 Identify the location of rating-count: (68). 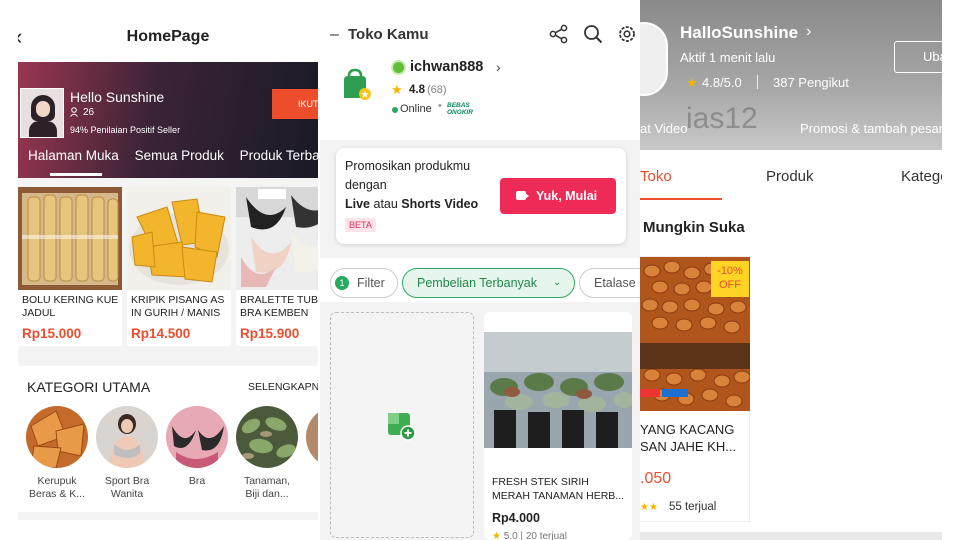
(437, 90).